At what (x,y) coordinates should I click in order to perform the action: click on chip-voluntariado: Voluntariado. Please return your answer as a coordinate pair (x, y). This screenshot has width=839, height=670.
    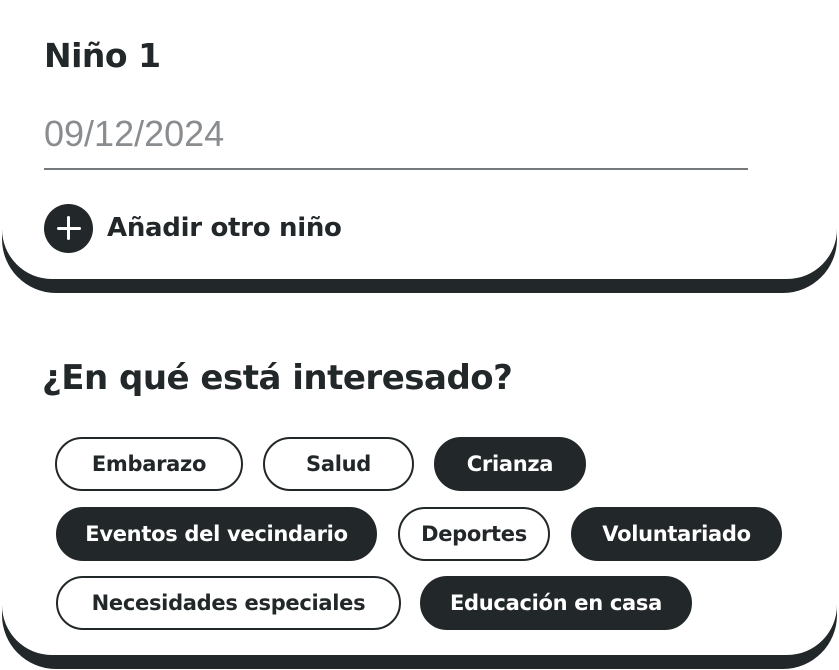
    Looking at the image, I should click on (676, 534).